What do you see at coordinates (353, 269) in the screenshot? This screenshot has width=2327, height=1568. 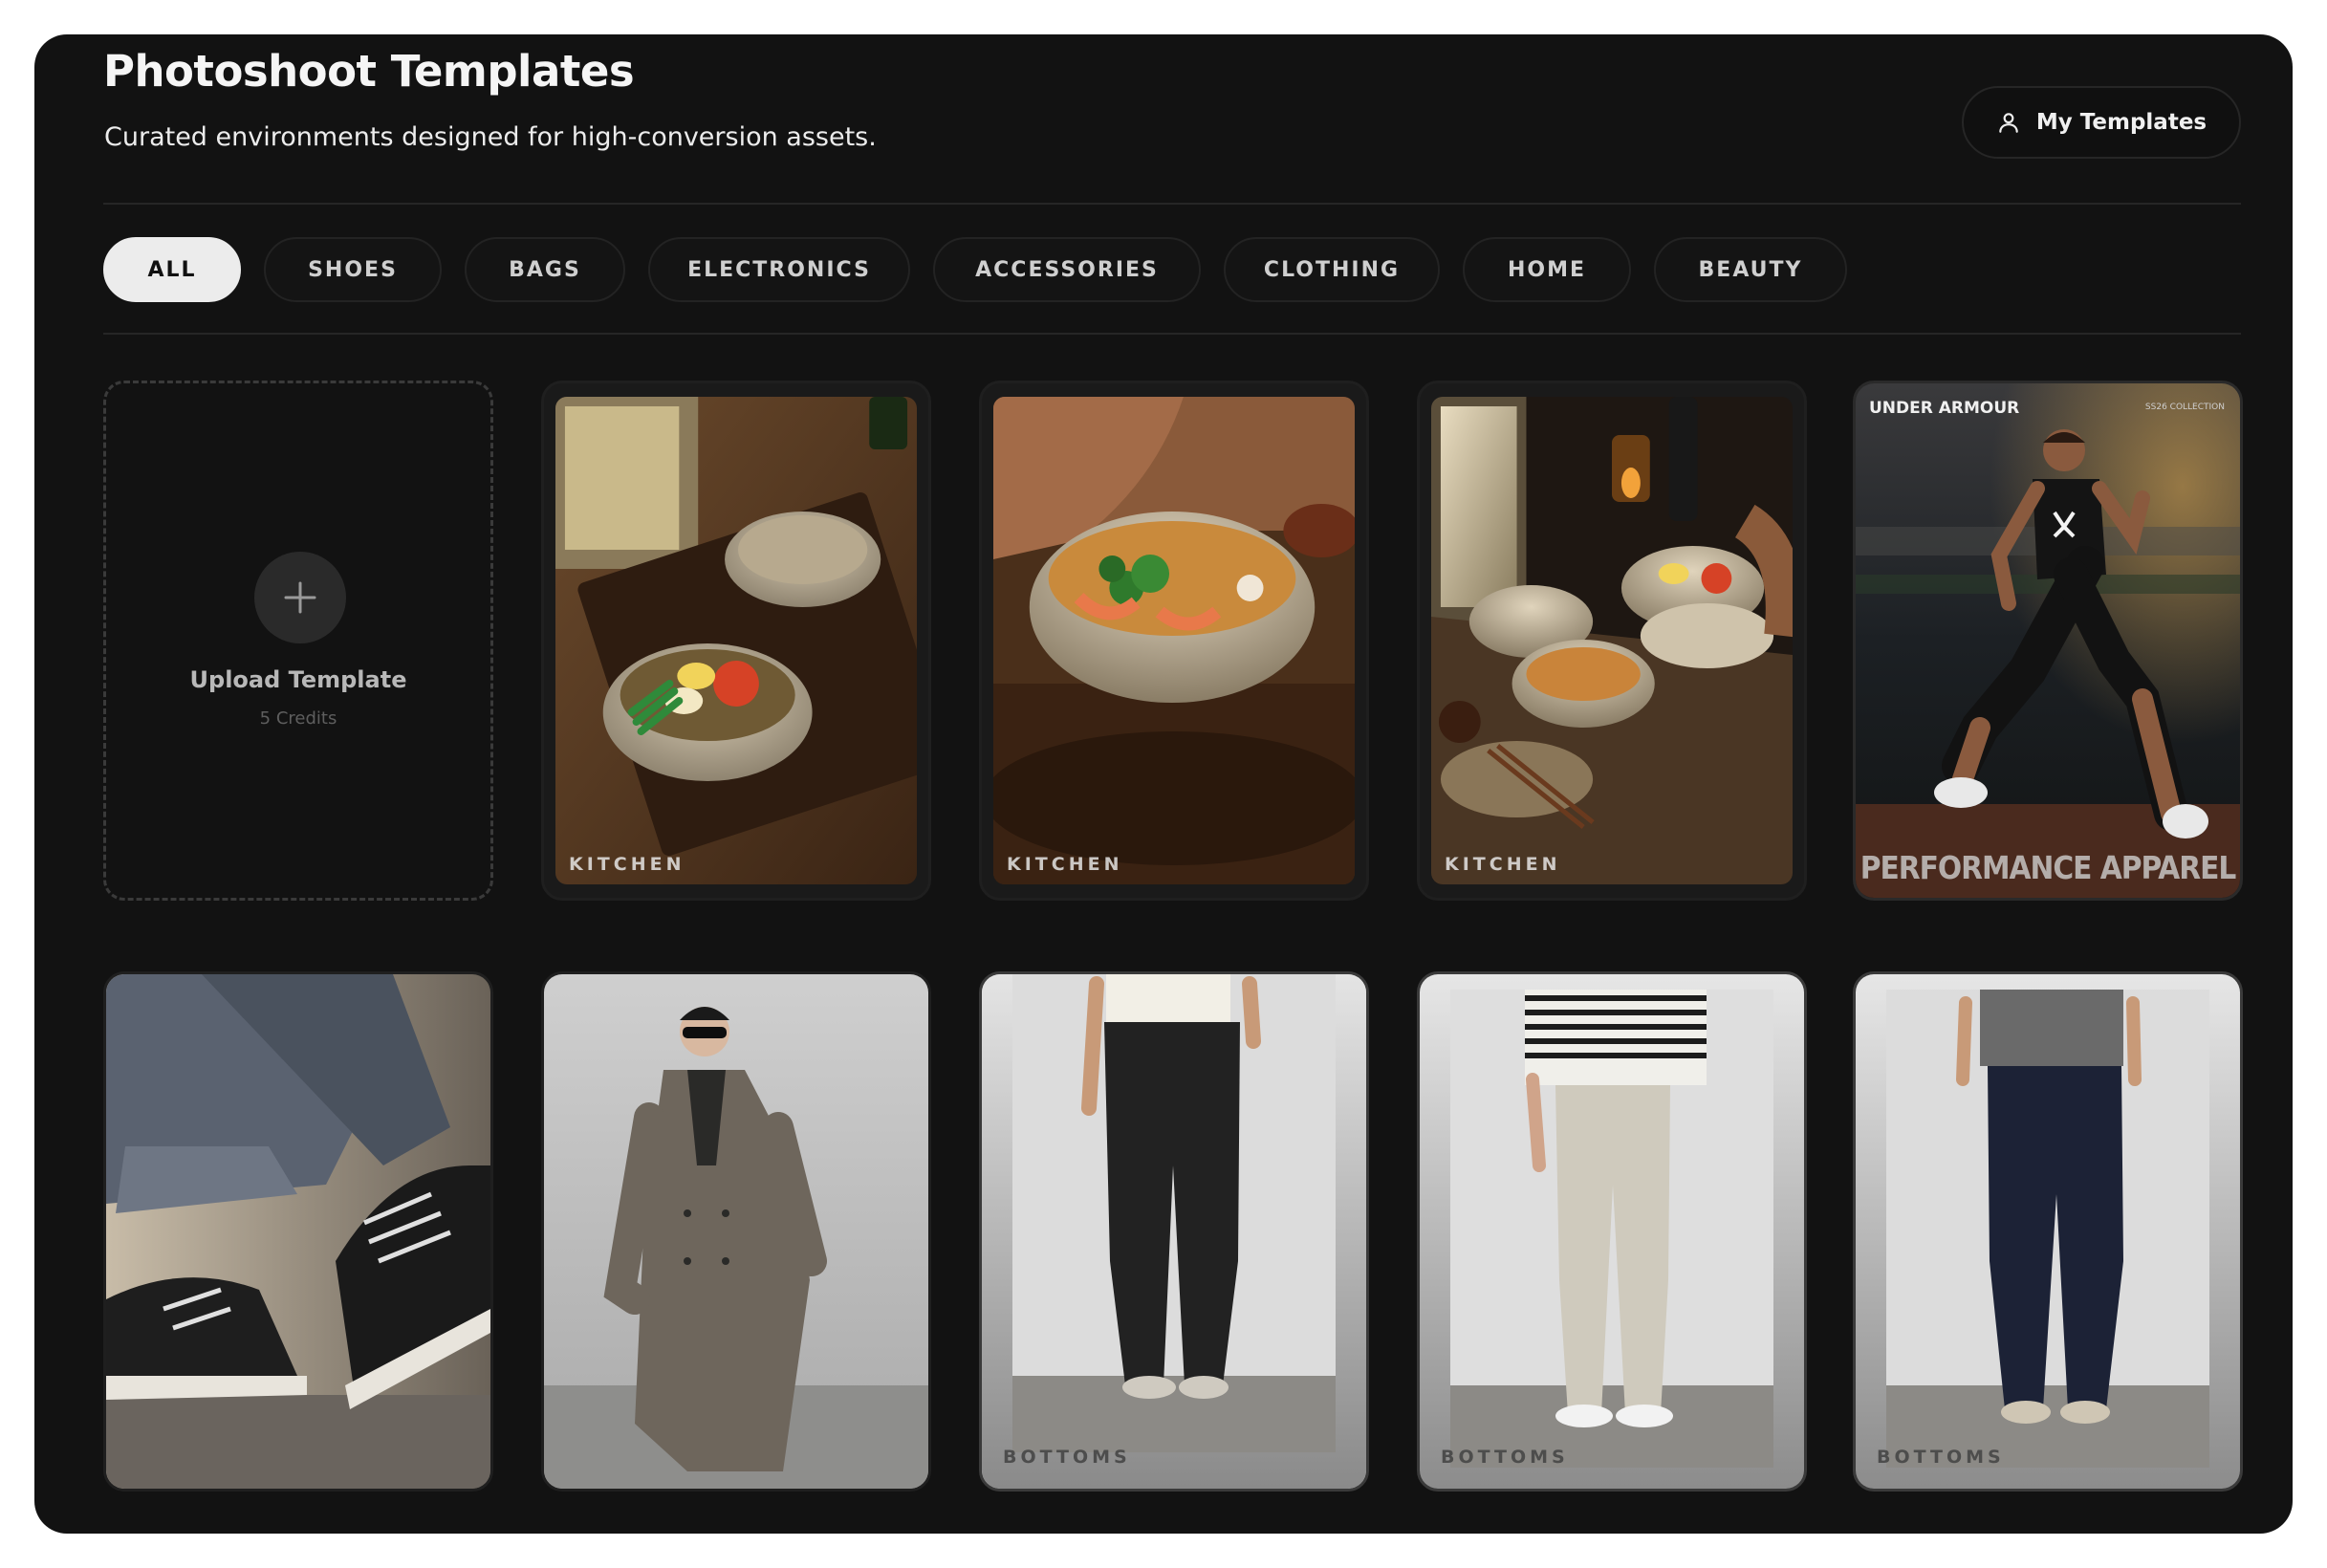 I see `category-pill-shoes: SHOES` at bounding box center [353, 269].